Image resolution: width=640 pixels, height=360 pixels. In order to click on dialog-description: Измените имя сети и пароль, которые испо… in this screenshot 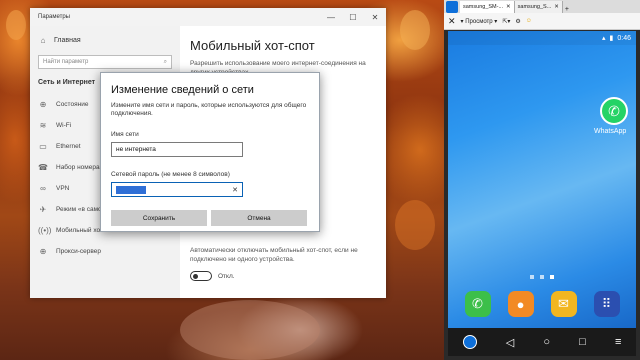, I will do `click(209, 109)`.